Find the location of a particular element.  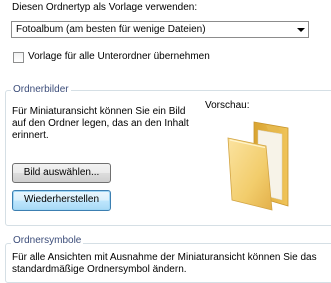

preview-label: Vorschau: is located at coordinates (227, 105).